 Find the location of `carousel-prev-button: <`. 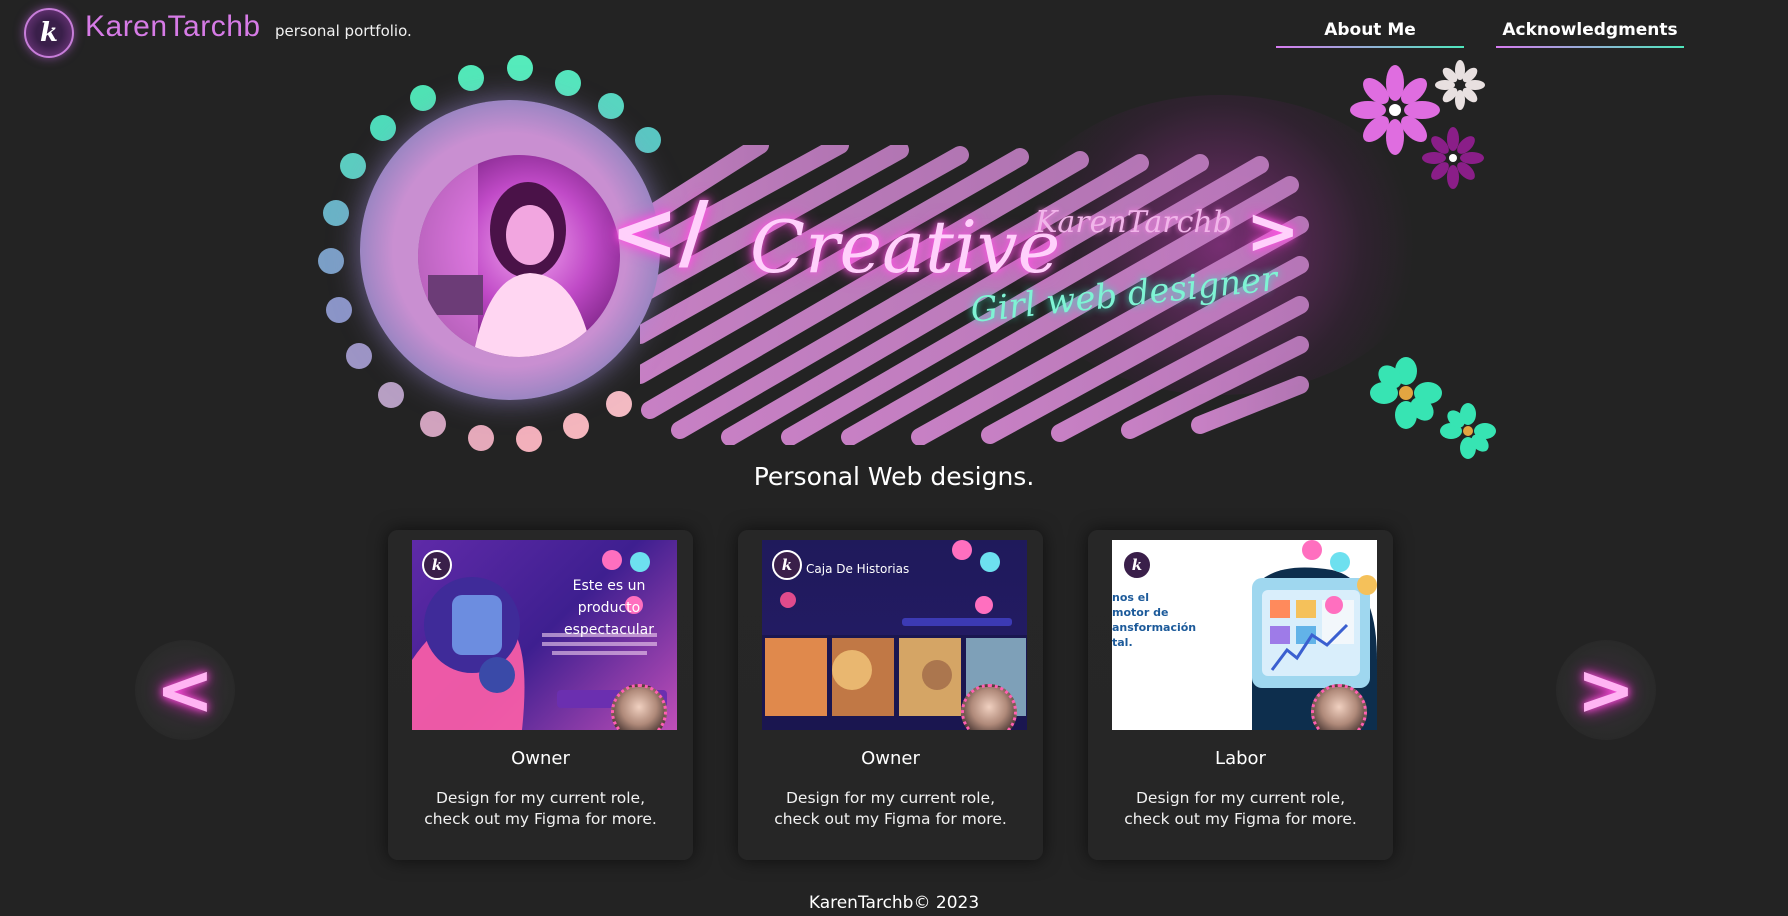

carousel-prev-button: < is located at coordinates (185, 690).